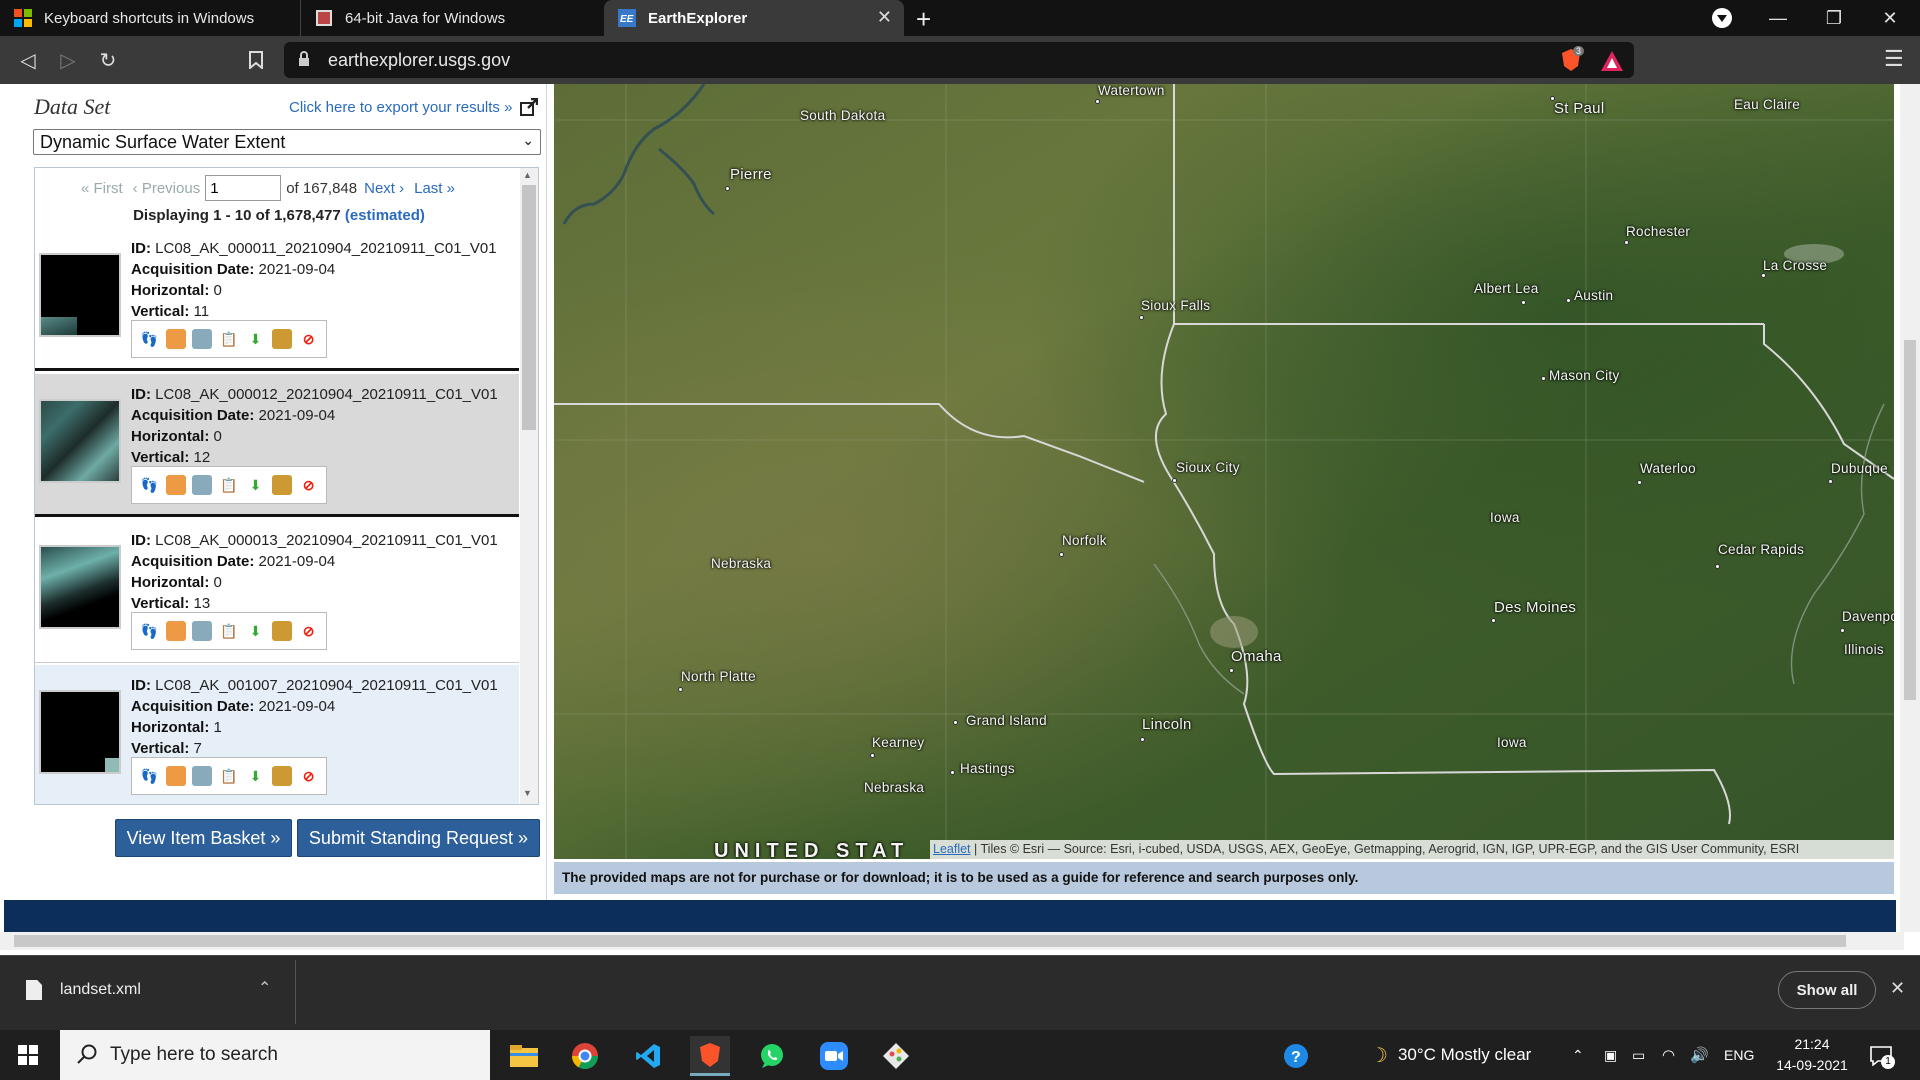 Image resolution: width=1920 pixels, height=1080 pixels. I want to click on previous-page-link: ‹ Previous, so click(167, 188).